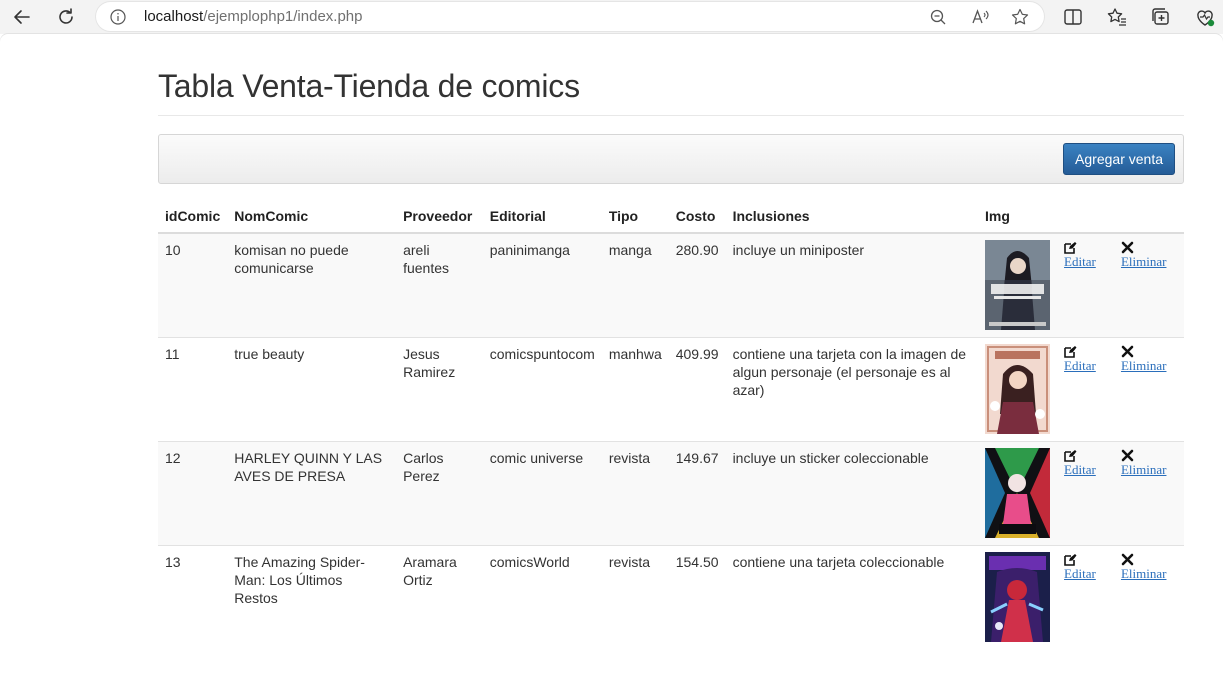 The image size is (1223, 689). Describe the element at coordinates (1148, 216) in the screenshot. I see `header-delete` at that location.